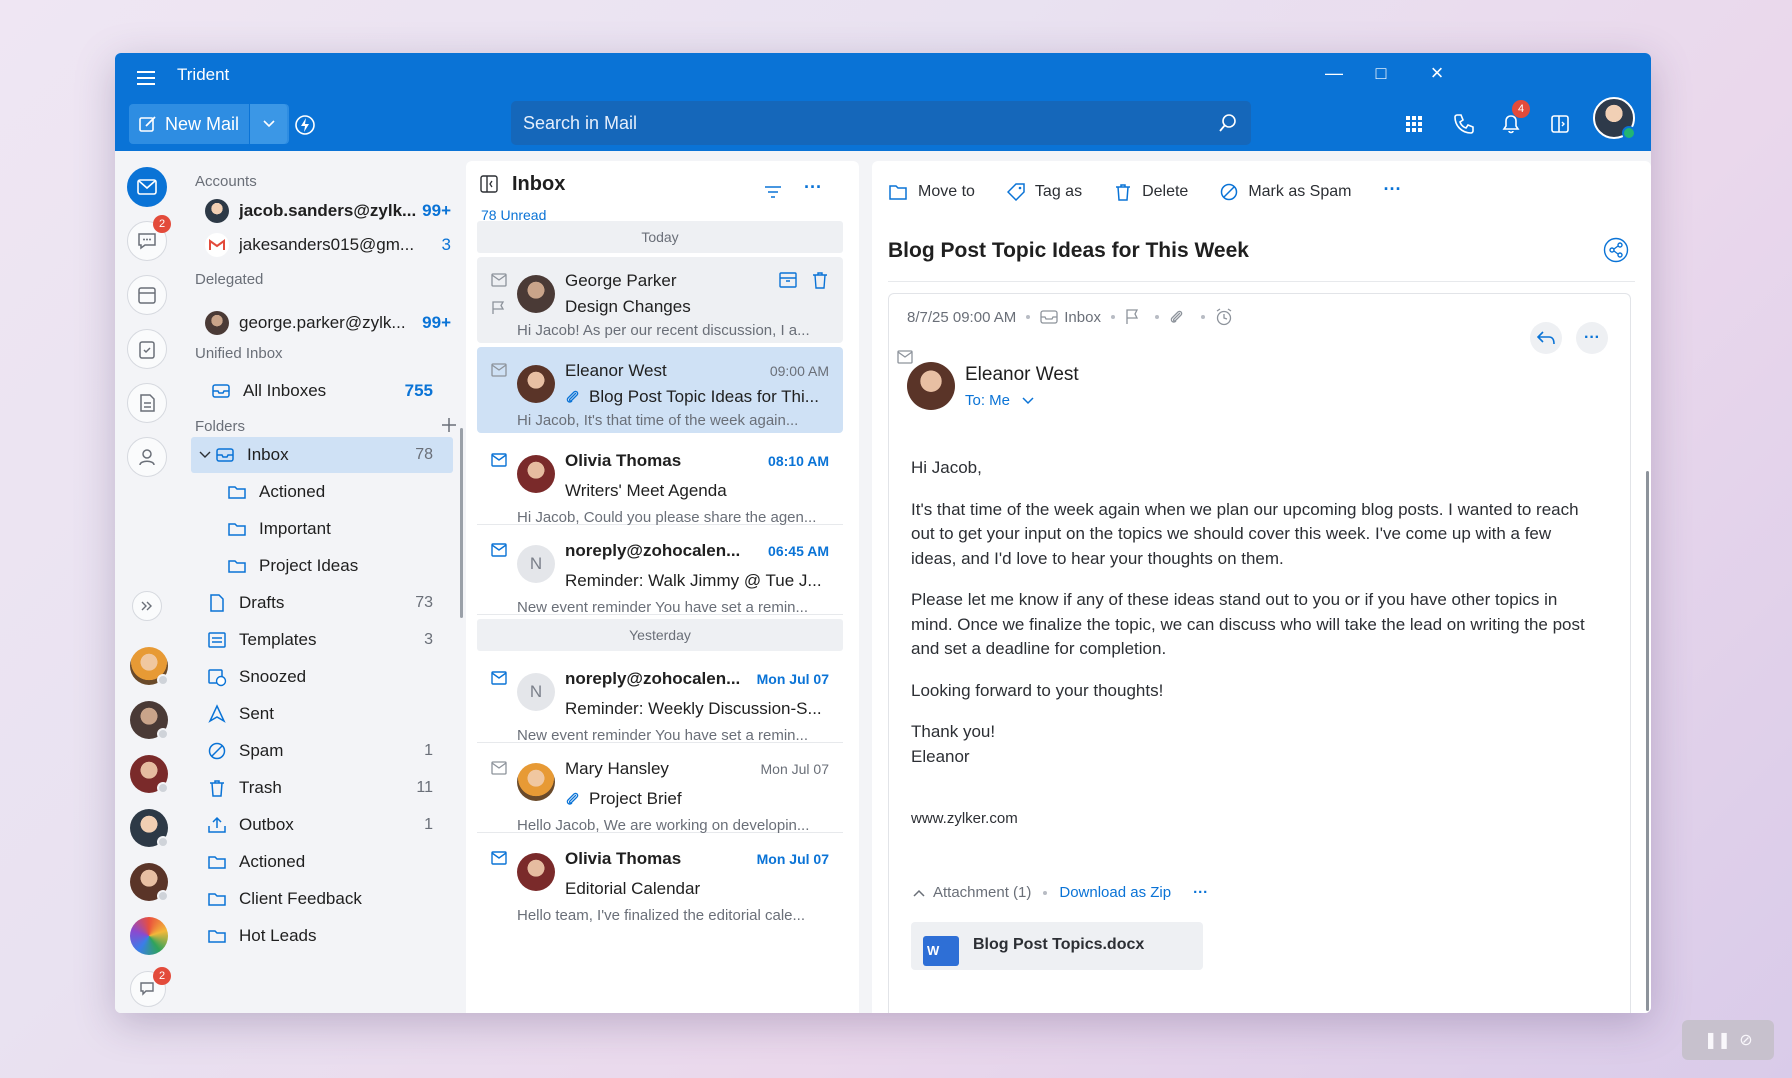 This screenshot has width=1792, height=1078. What do you see at coordinates (436, 322) in the screenshot?
I see `account-count: 99+` at bounding box center [436, 322].